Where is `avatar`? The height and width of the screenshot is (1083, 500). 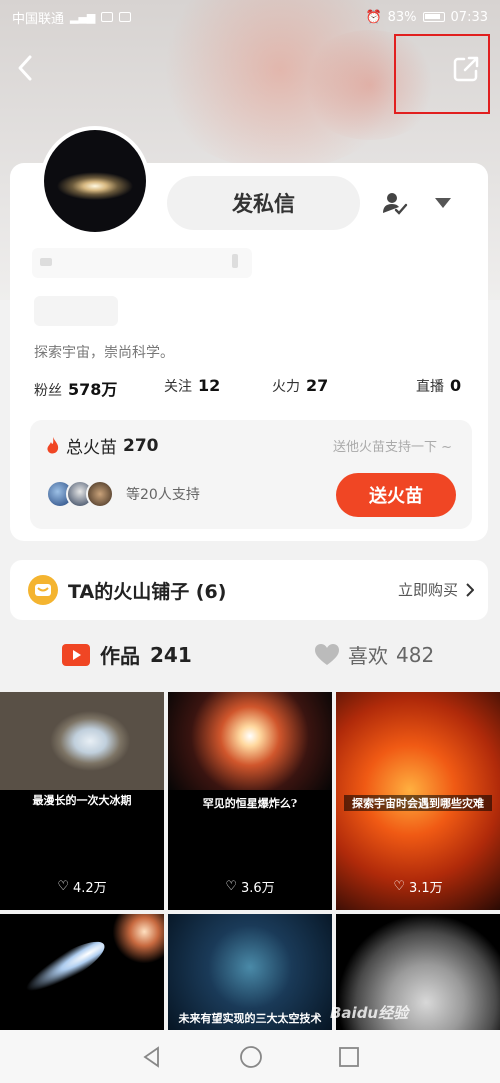 avatar is located at coordinates (95, 181).